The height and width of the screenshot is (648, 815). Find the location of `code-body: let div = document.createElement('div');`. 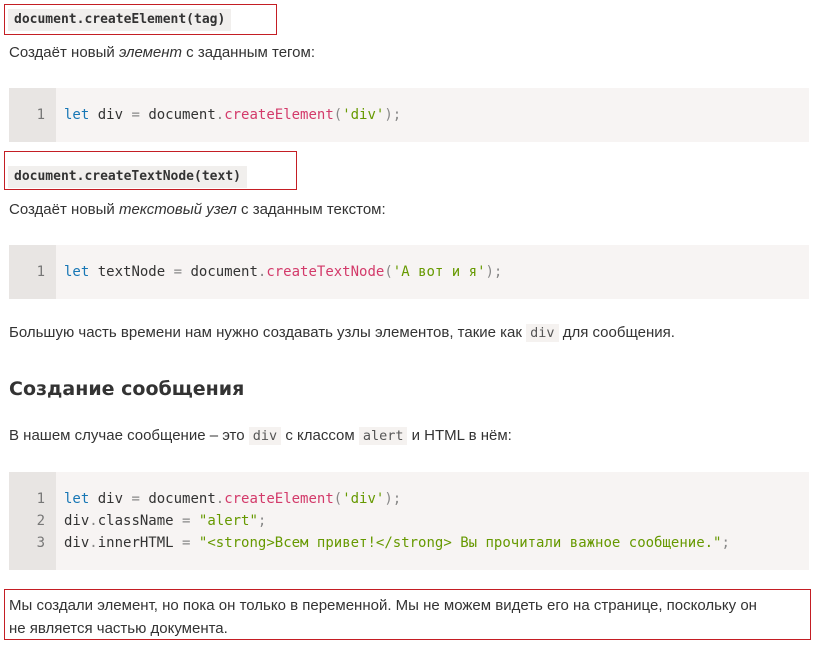

code-body: let div = document.createElement('div'); is located at coordinates (228, 115).